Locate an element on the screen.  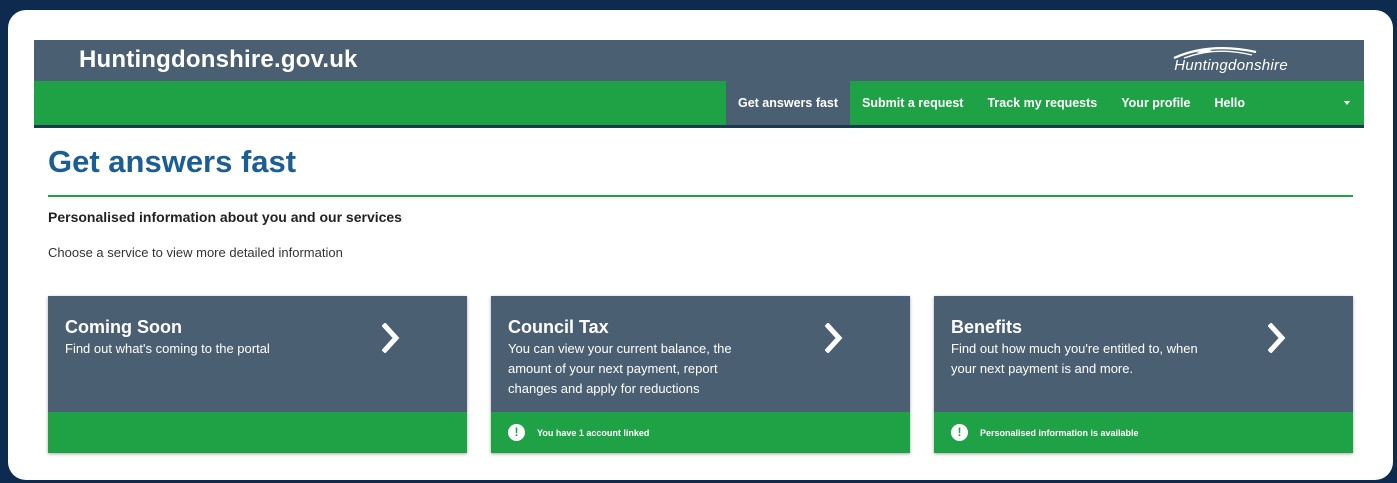
nav-get-answers-fast: Get answers fast is located at coordinates (788, 103).